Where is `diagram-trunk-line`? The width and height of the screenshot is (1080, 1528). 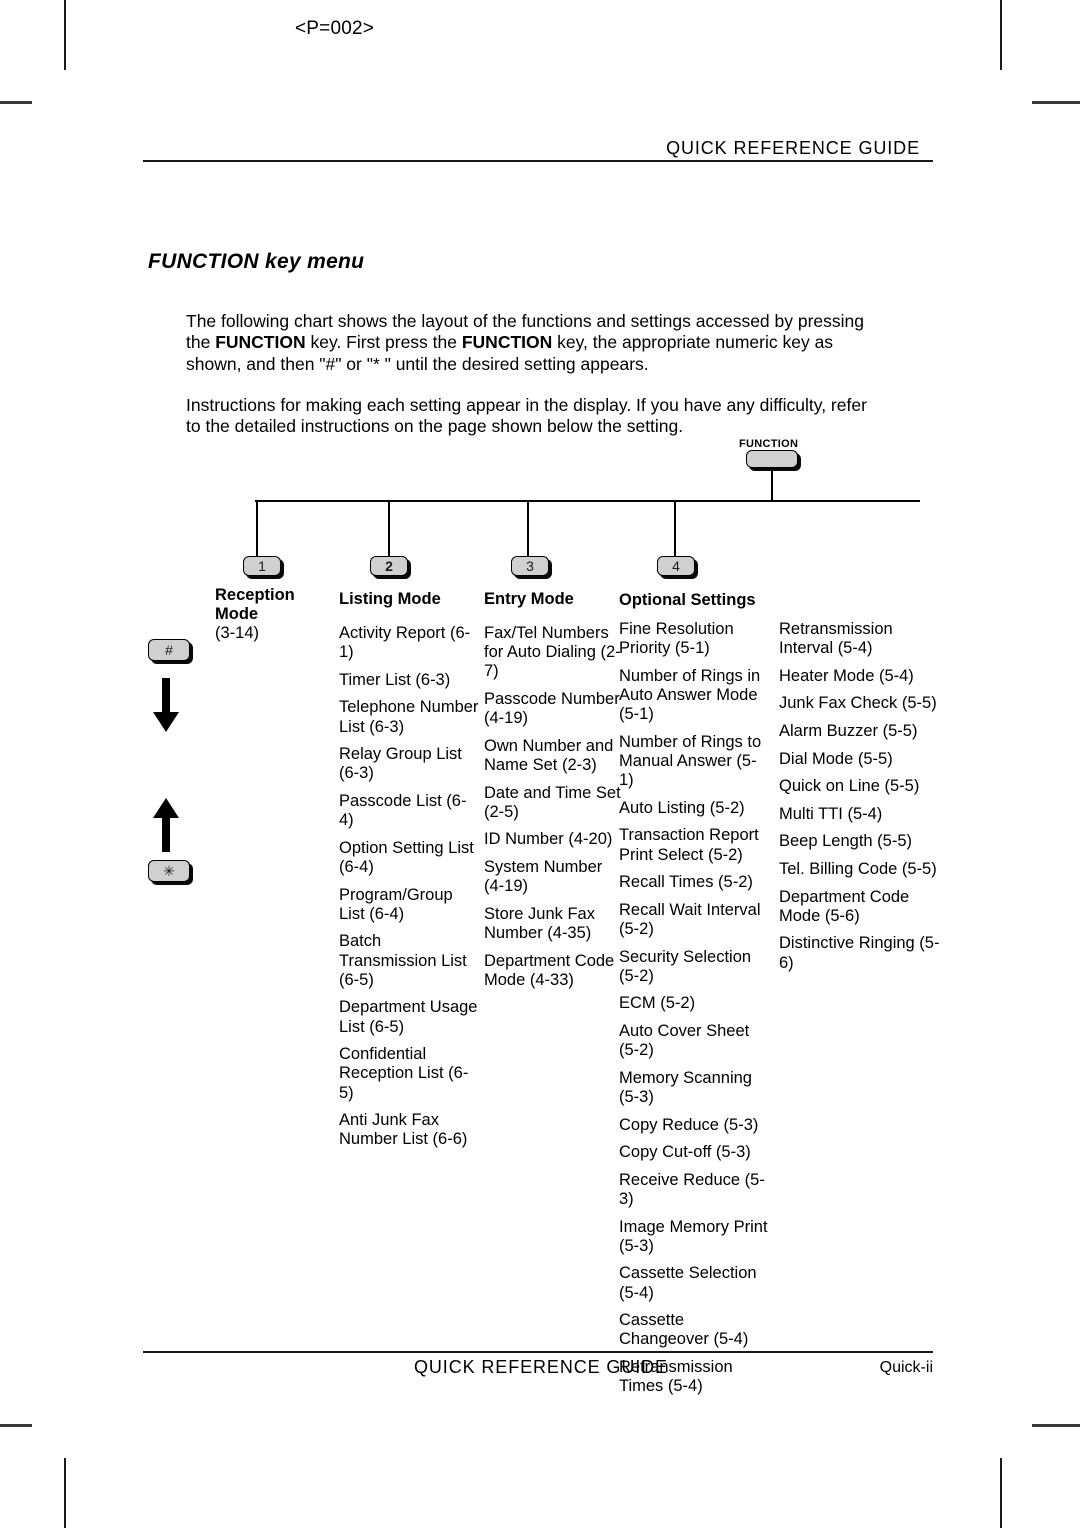
diagram-trunk-line is located at coordinates (772, 484).